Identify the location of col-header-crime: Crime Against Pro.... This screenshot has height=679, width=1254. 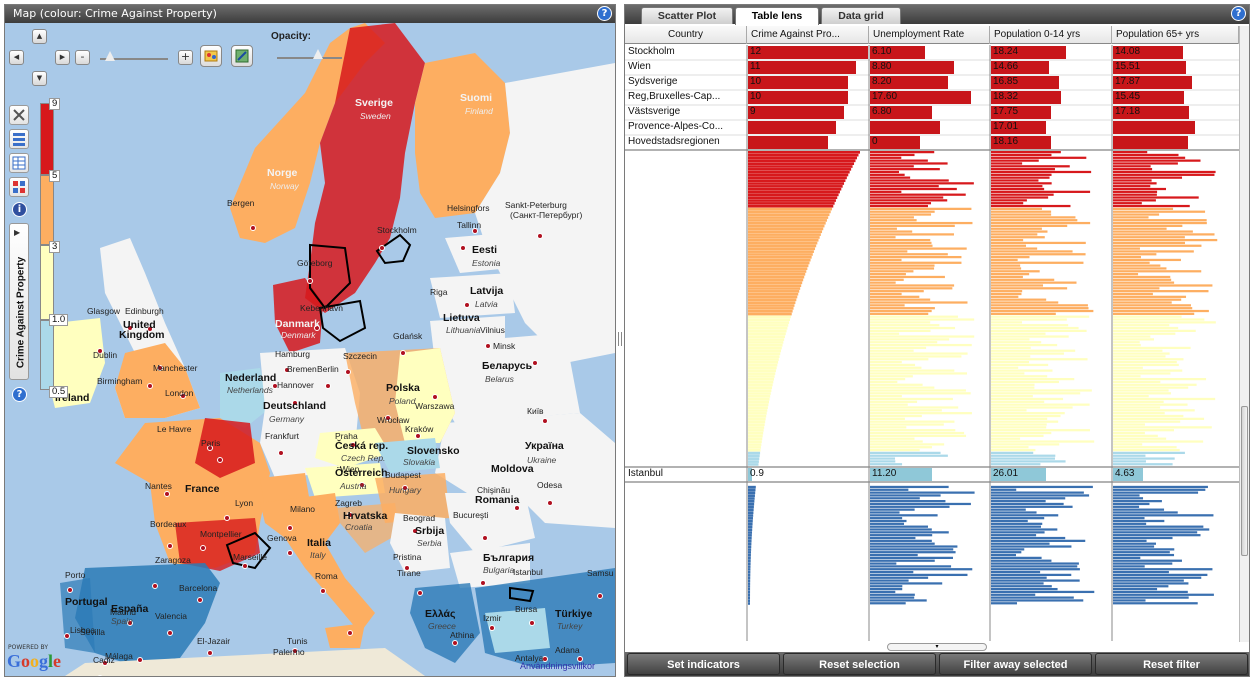
(808, 35).